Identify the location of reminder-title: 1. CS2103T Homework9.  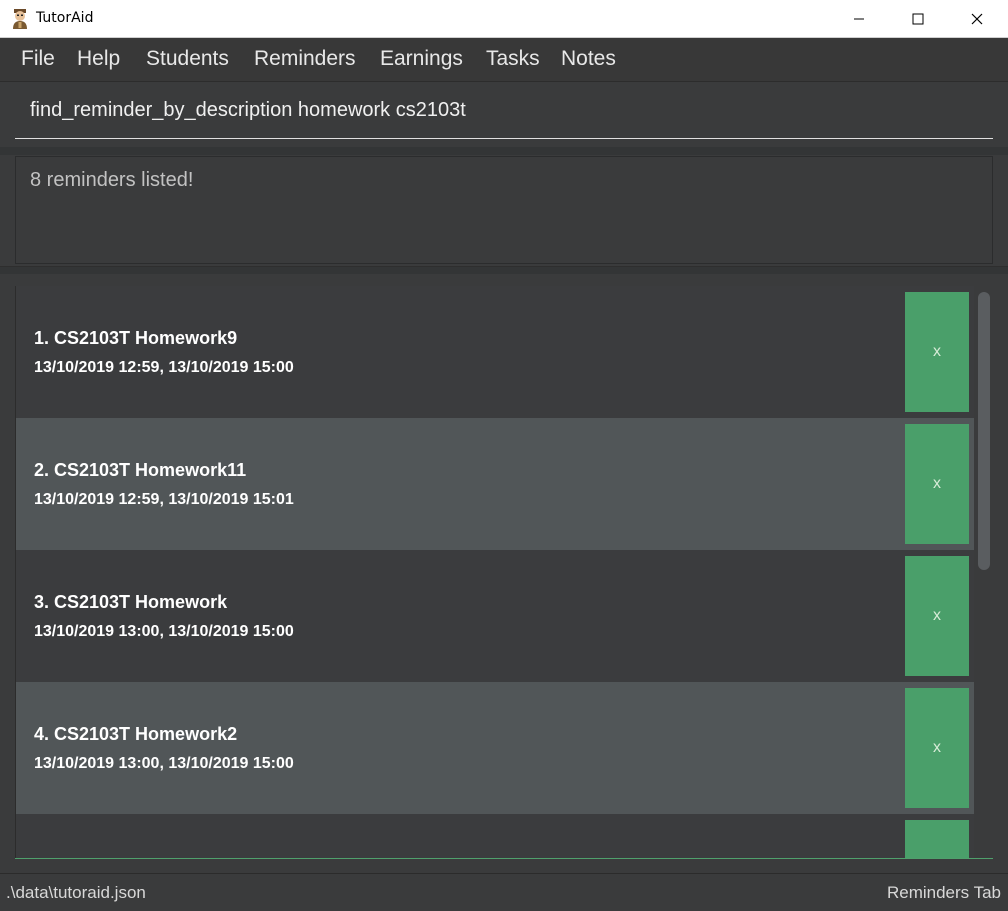
(136, 338).